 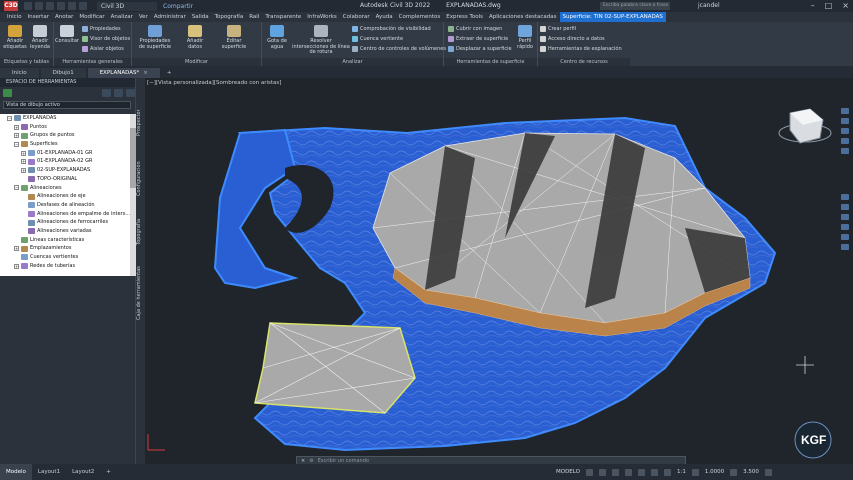 What do you see at coordinates (108, 472) in the screenshot?
I see `add-layout-button: +` at bounding box center [108, 472].